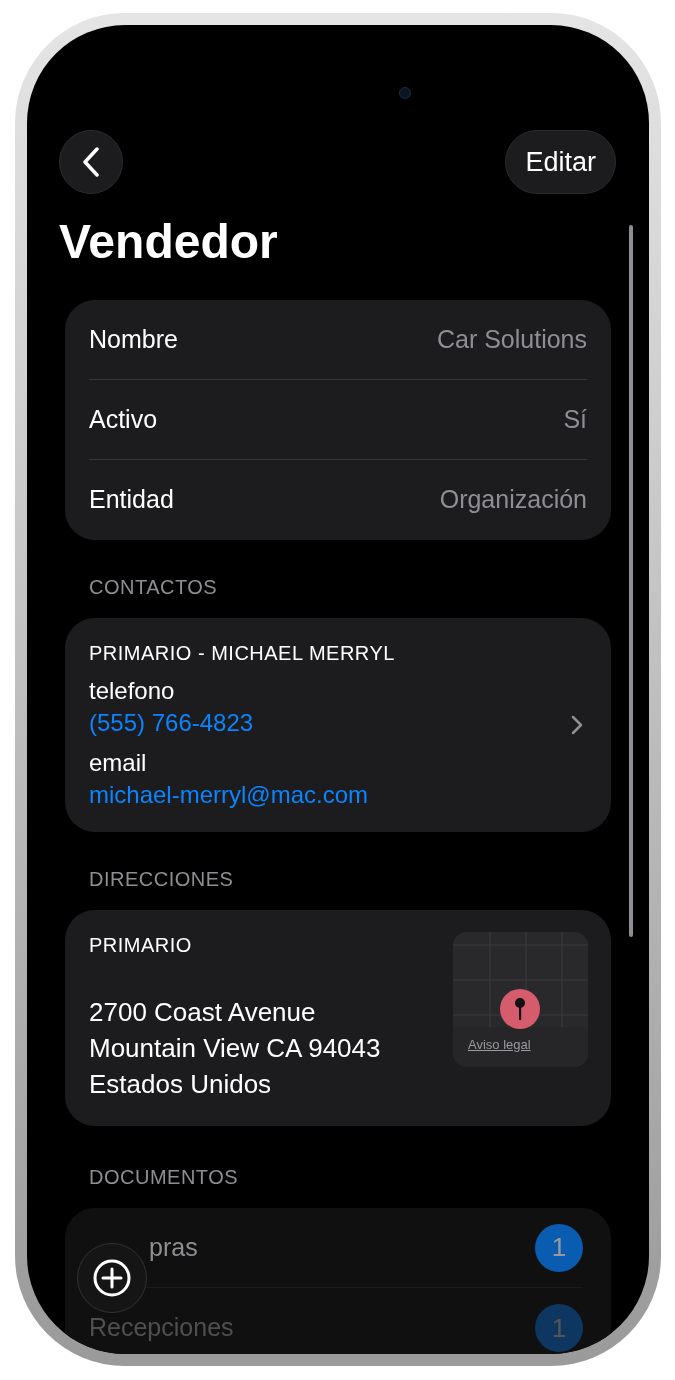  I want to click on address-text: 2700 Coast Avenue Mountain View CA 94043 Estados Unidos, so click(235, 1048).